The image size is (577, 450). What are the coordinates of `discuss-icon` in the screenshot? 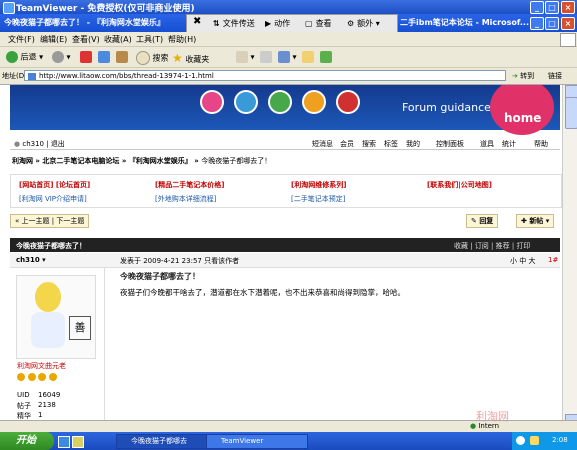 It's located at (308, 57).